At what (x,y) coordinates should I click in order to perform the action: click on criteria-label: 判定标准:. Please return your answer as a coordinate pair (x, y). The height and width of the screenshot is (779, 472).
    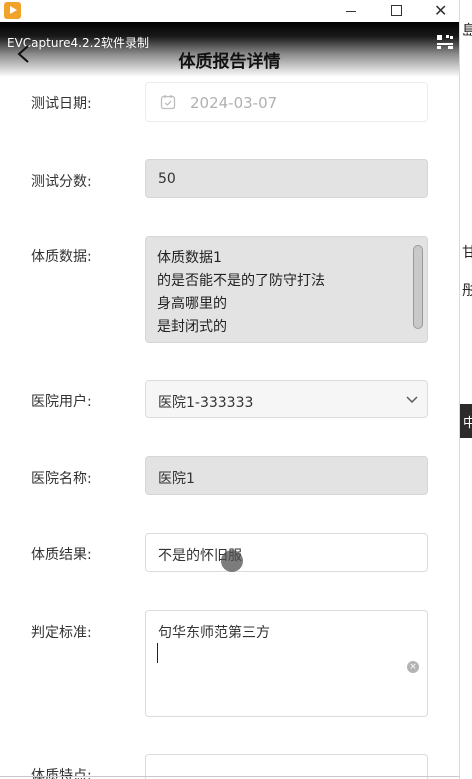
    Looking at the image, I should click on (61, 633).